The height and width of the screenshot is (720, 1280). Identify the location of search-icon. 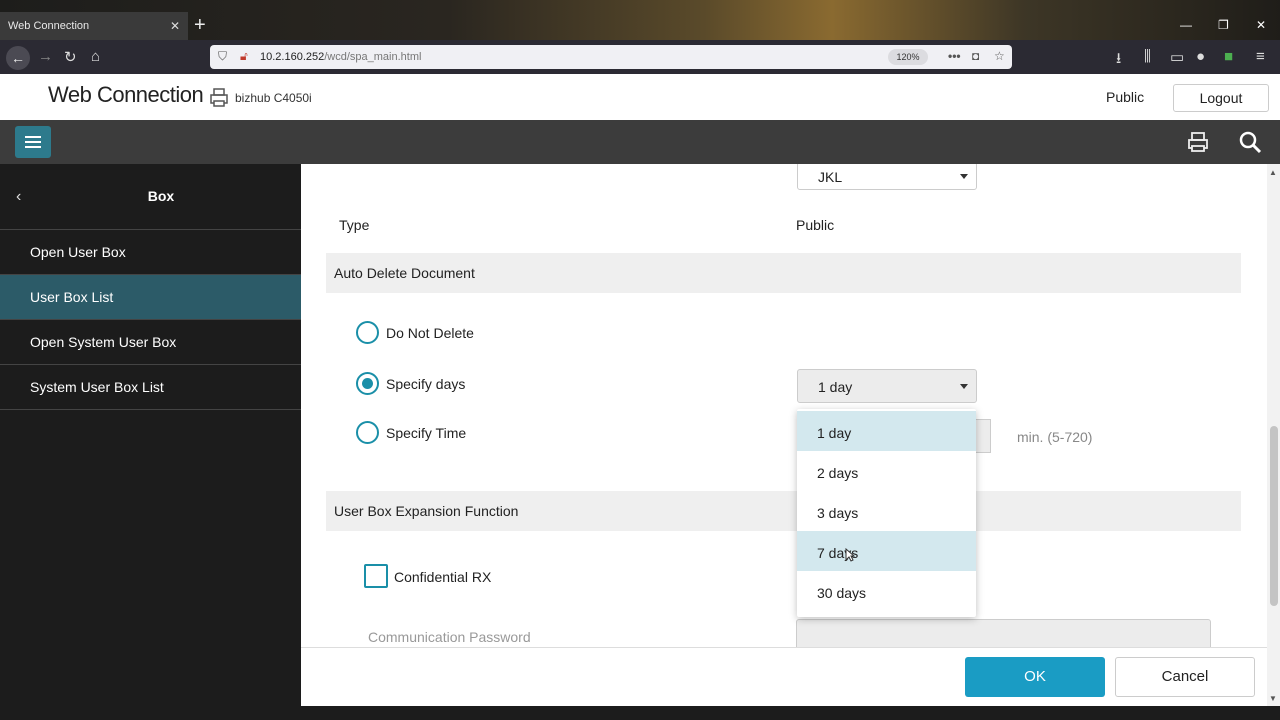
(1250, 142).